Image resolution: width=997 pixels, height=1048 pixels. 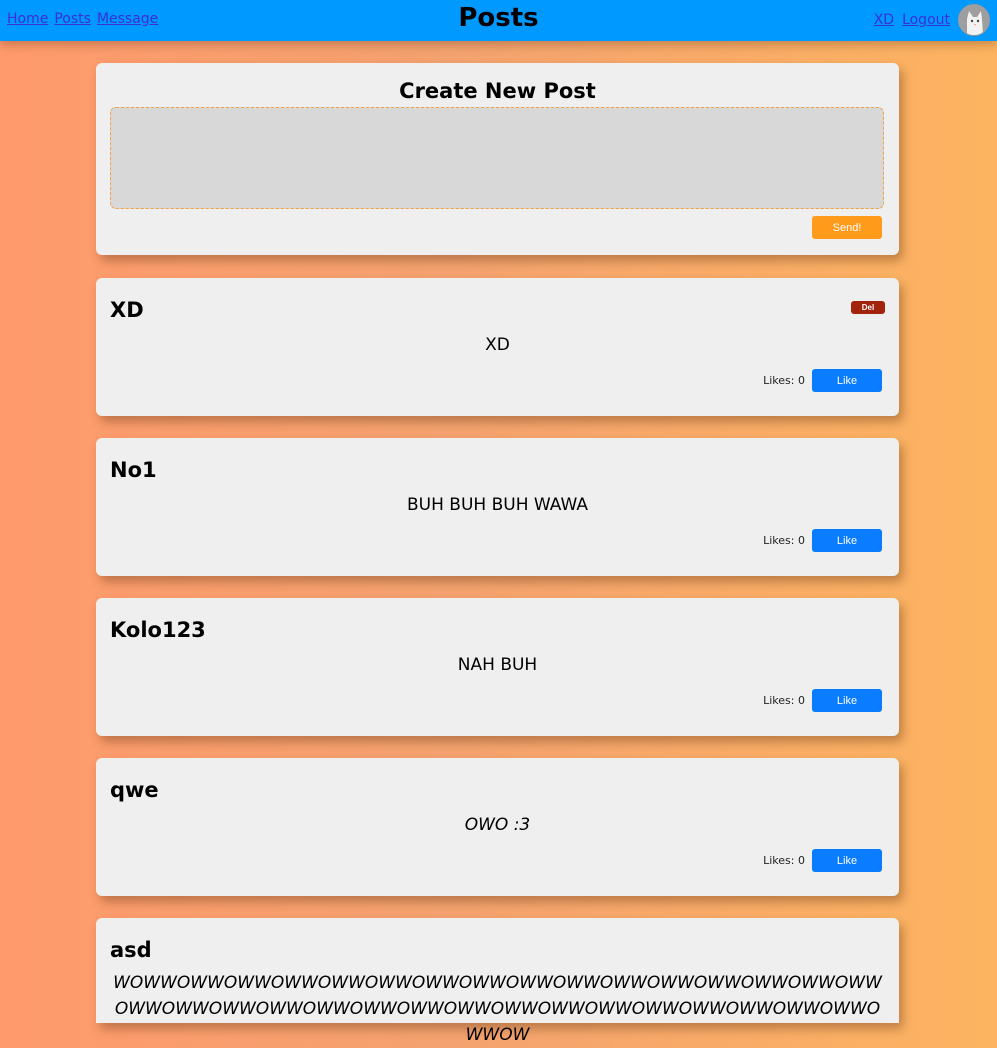 I want to click on user-menu: XD Logout, so click(x=932, y=20).